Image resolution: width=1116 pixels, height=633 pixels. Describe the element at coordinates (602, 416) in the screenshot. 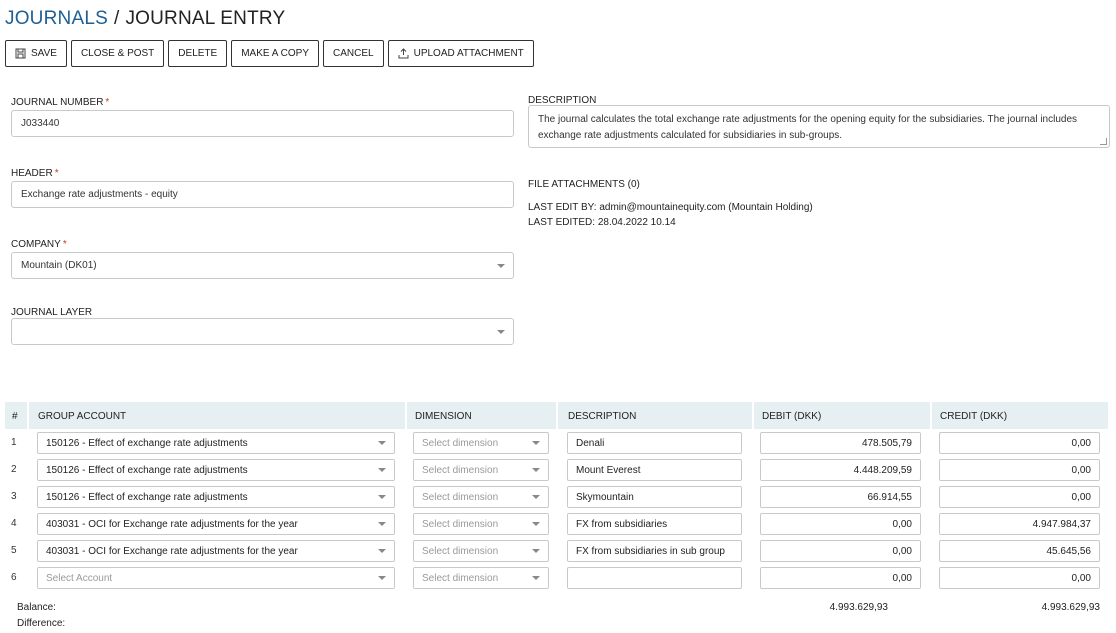

I see `col-description: DESCRIPTION` at that location.